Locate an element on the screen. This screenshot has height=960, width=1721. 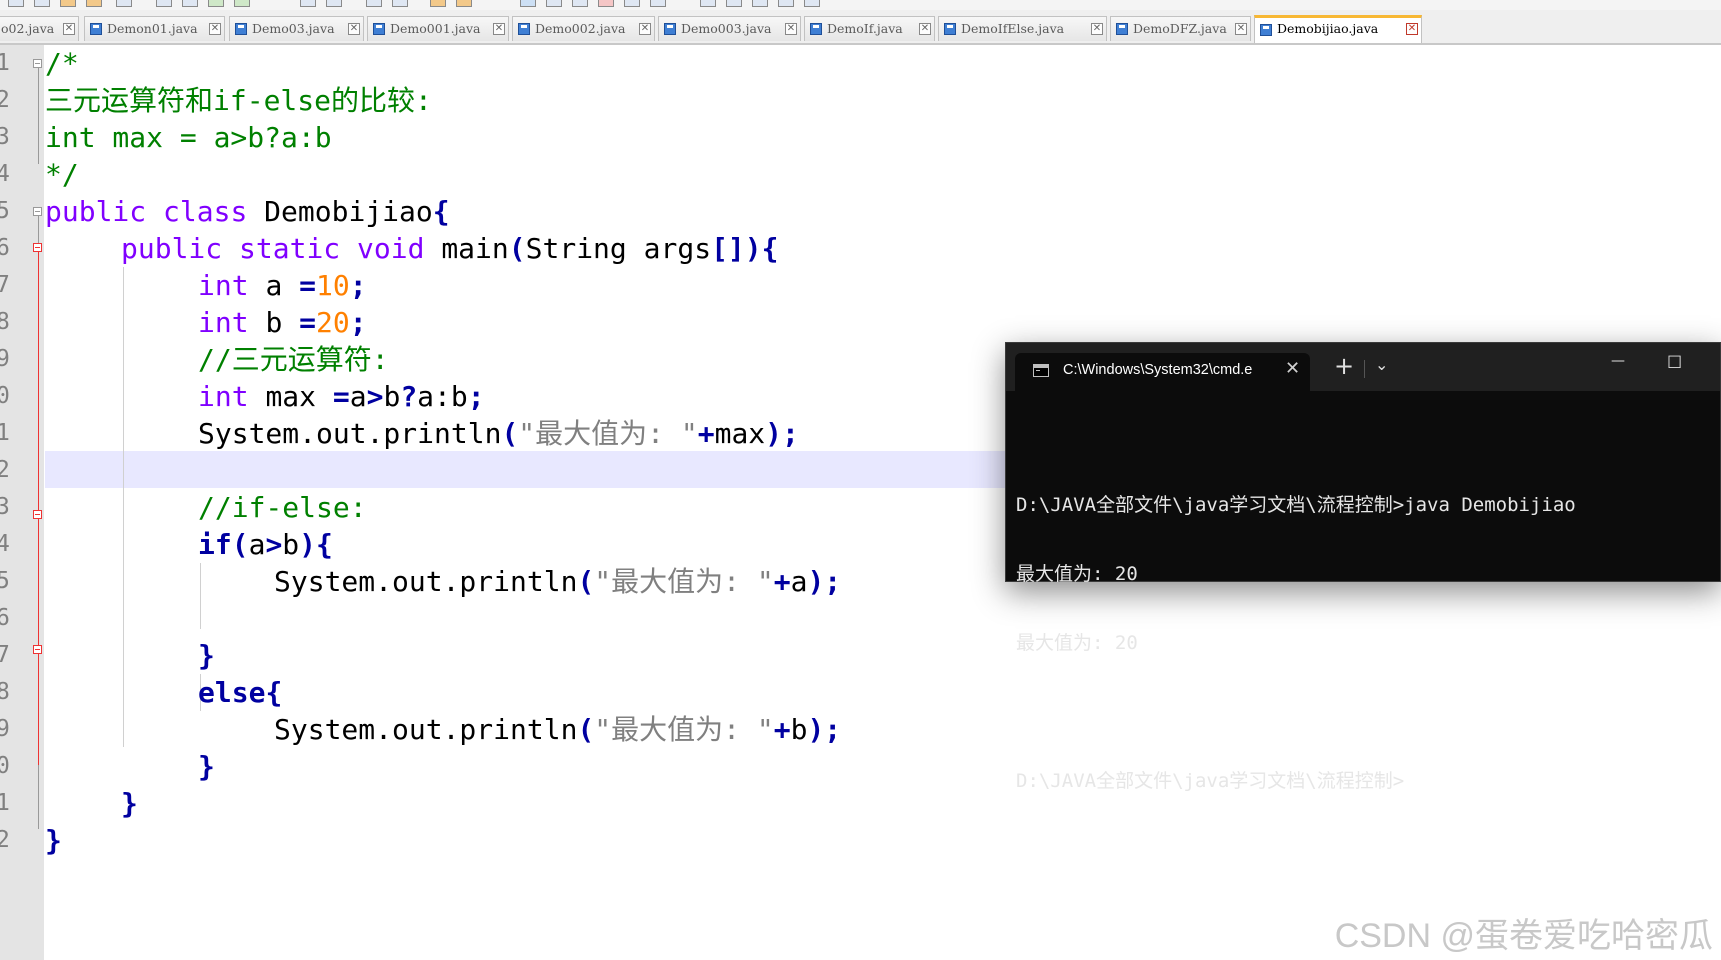
identifier: String args is located at coordinates (618, 248).